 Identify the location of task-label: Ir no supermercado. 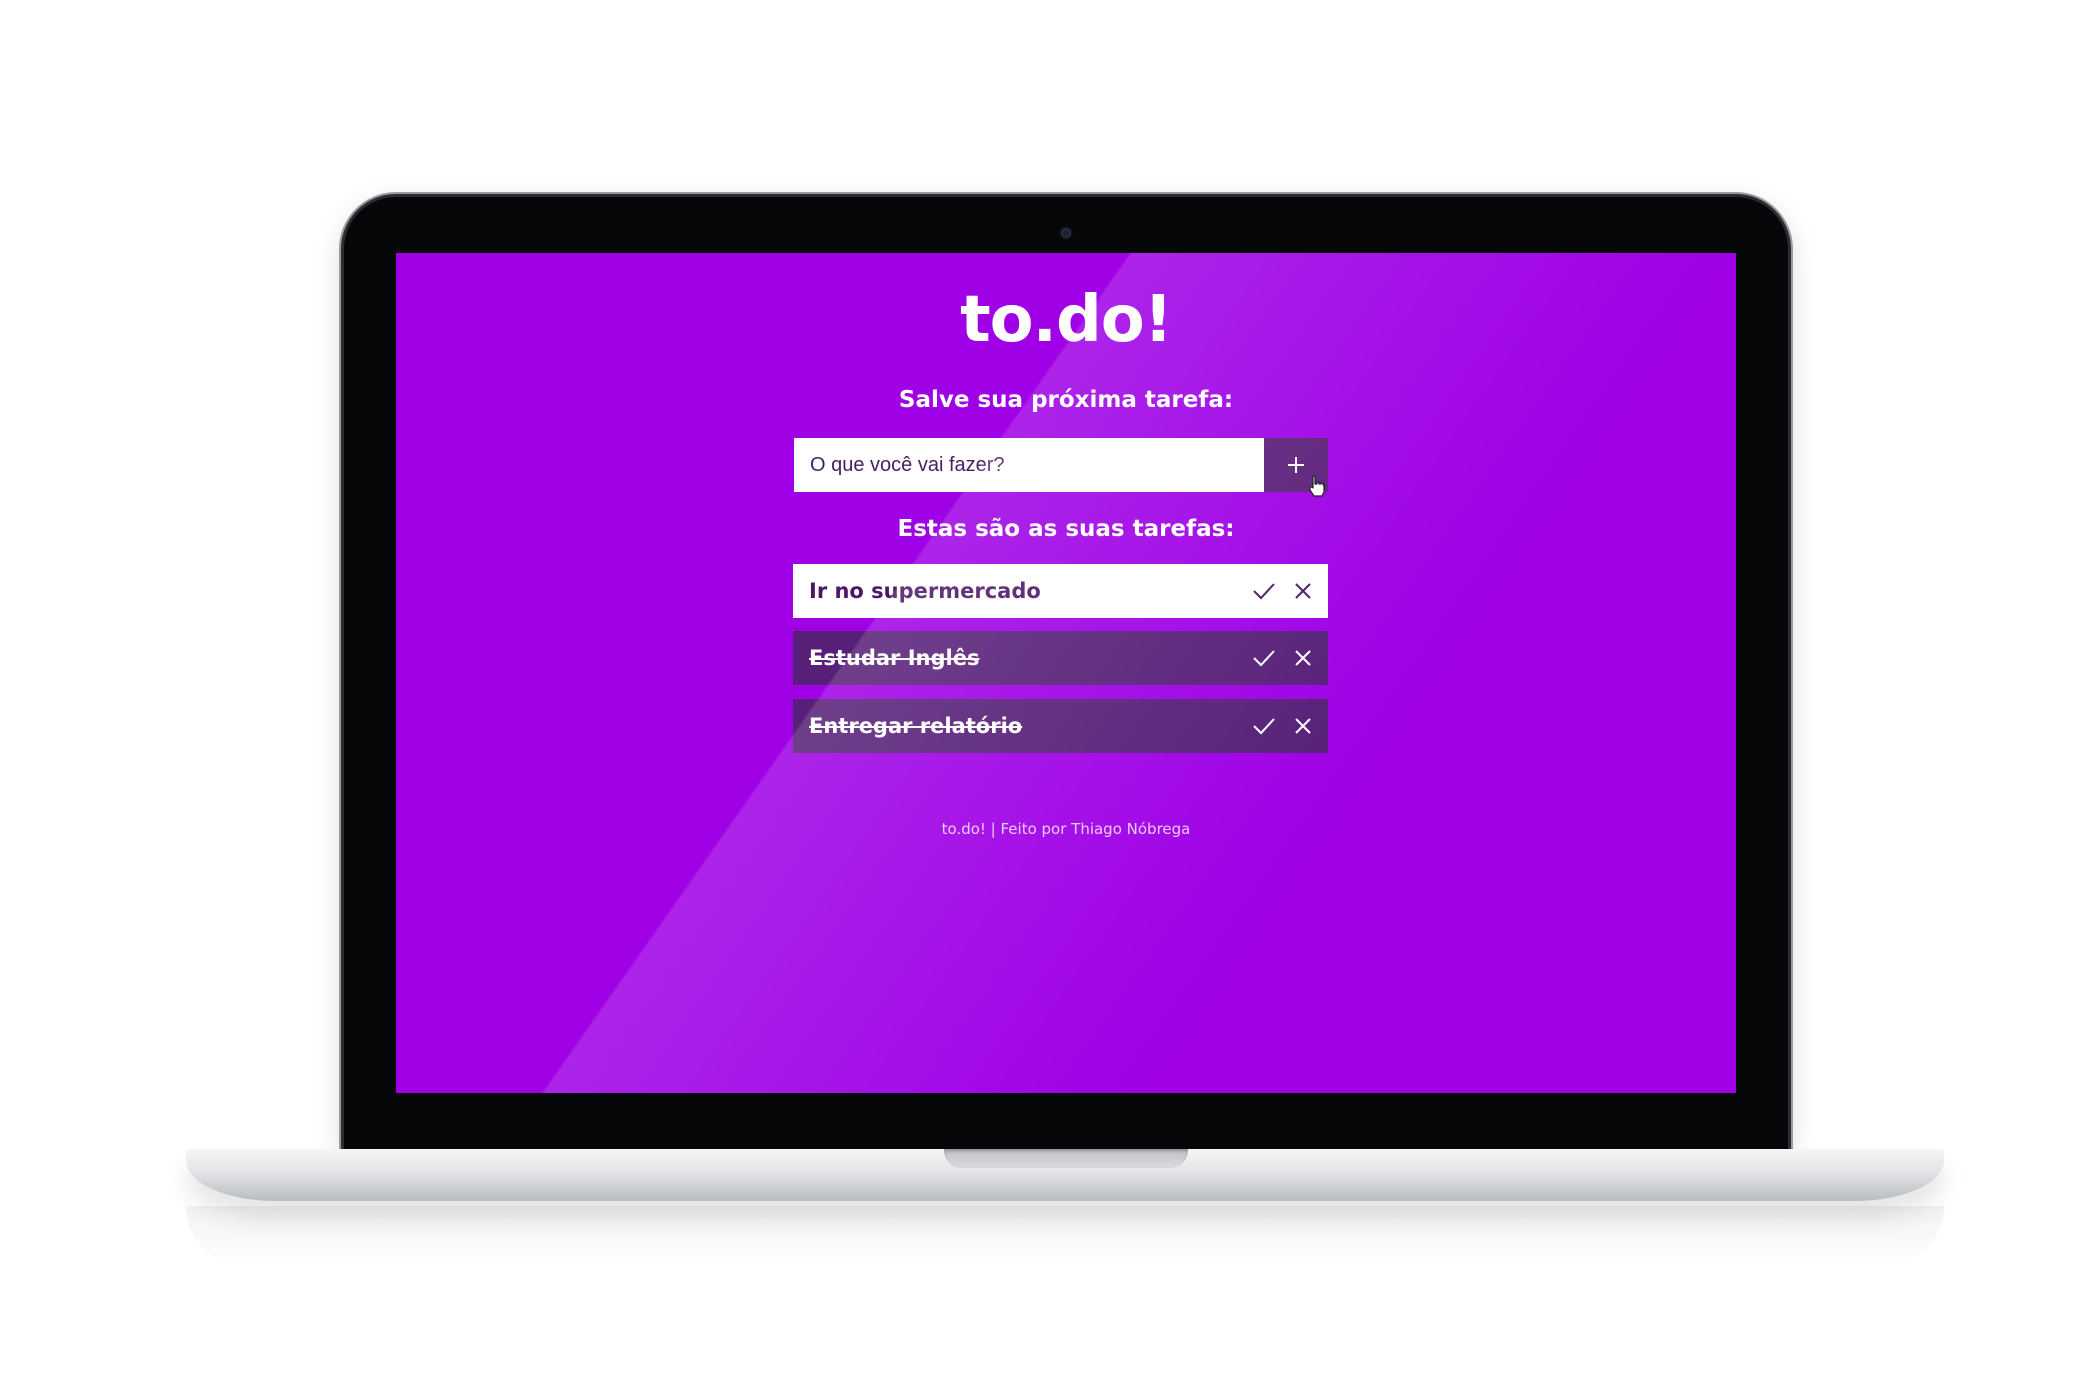
(925, 591).